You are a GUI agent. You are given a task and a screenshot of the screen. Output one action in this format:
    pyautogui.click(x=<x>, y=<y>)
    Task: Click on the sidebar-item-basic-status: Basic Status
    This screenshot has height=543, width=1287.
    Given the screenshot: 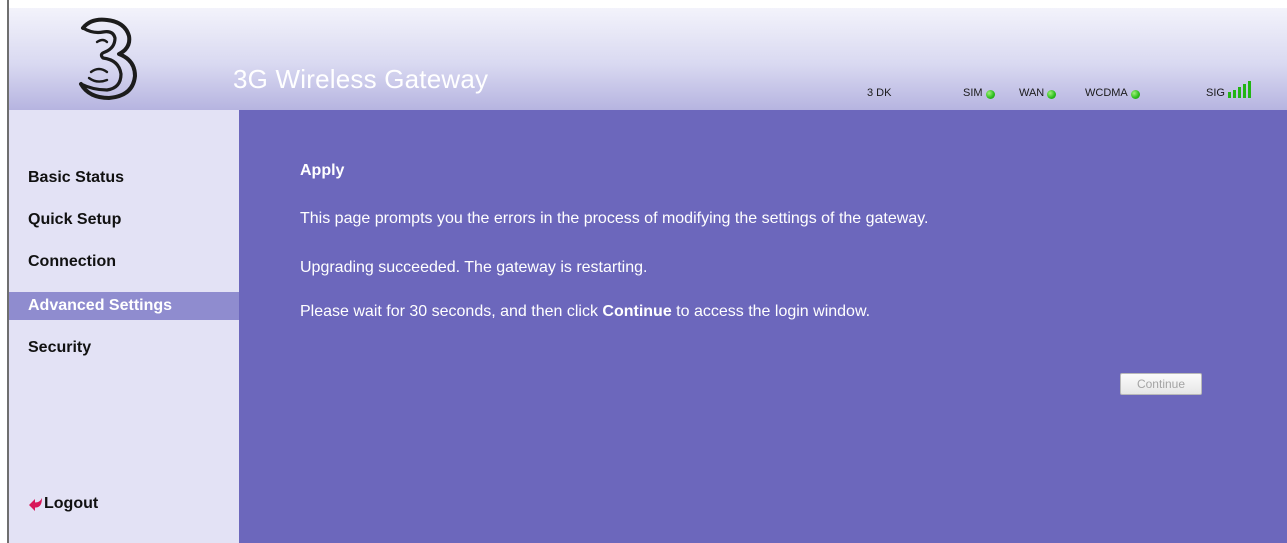 What is the action you would take?
    pyautogui.click(x=124, y=178)
    